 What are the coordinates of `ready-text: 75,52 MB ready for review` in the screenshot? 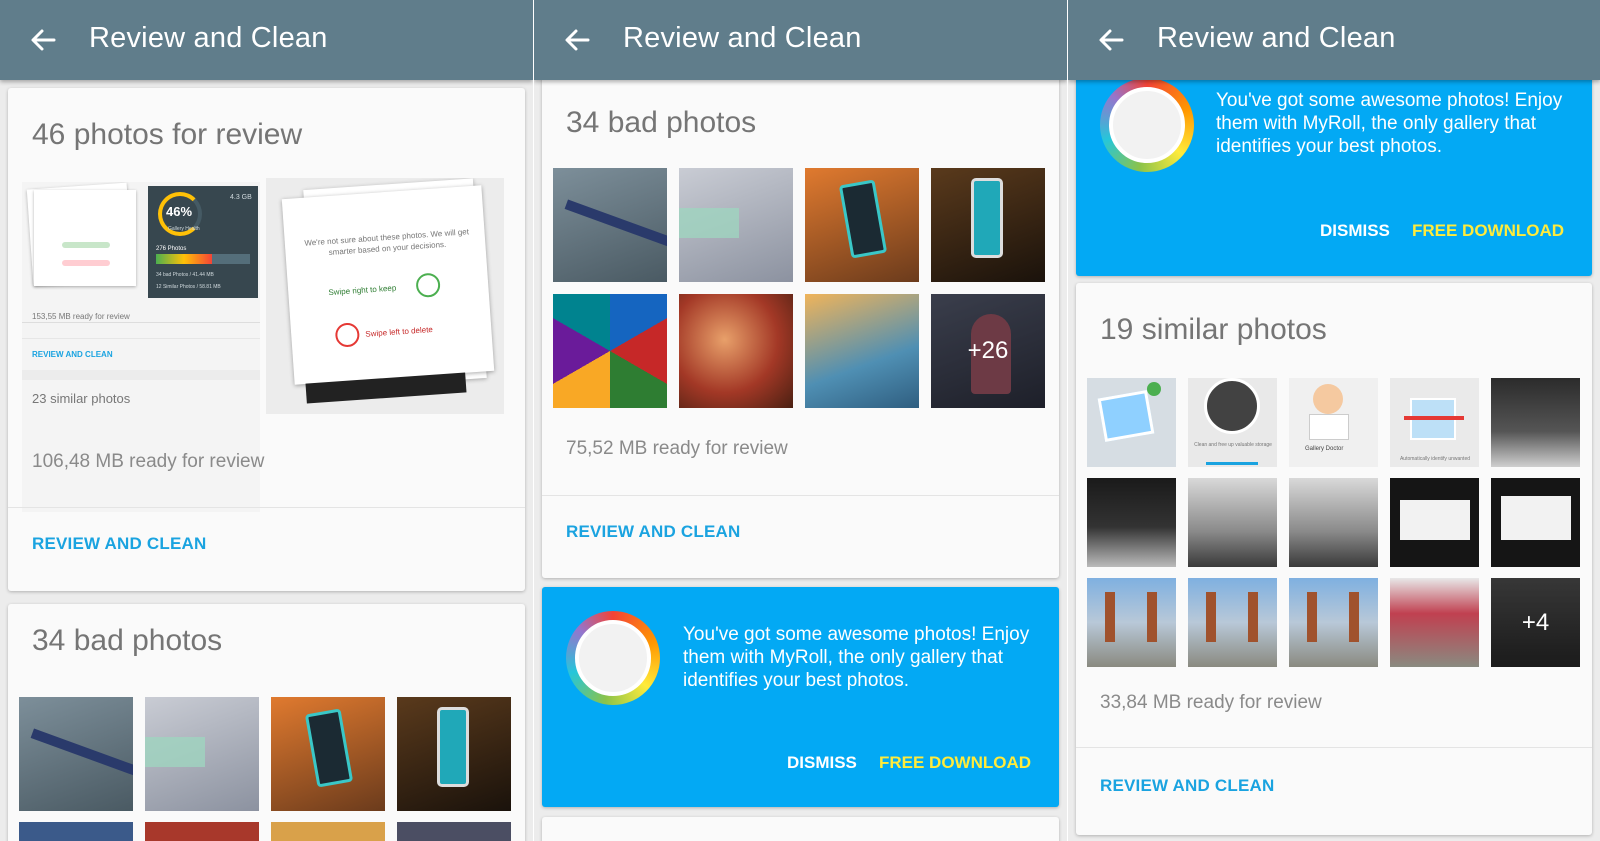 It's located at (677, 448).